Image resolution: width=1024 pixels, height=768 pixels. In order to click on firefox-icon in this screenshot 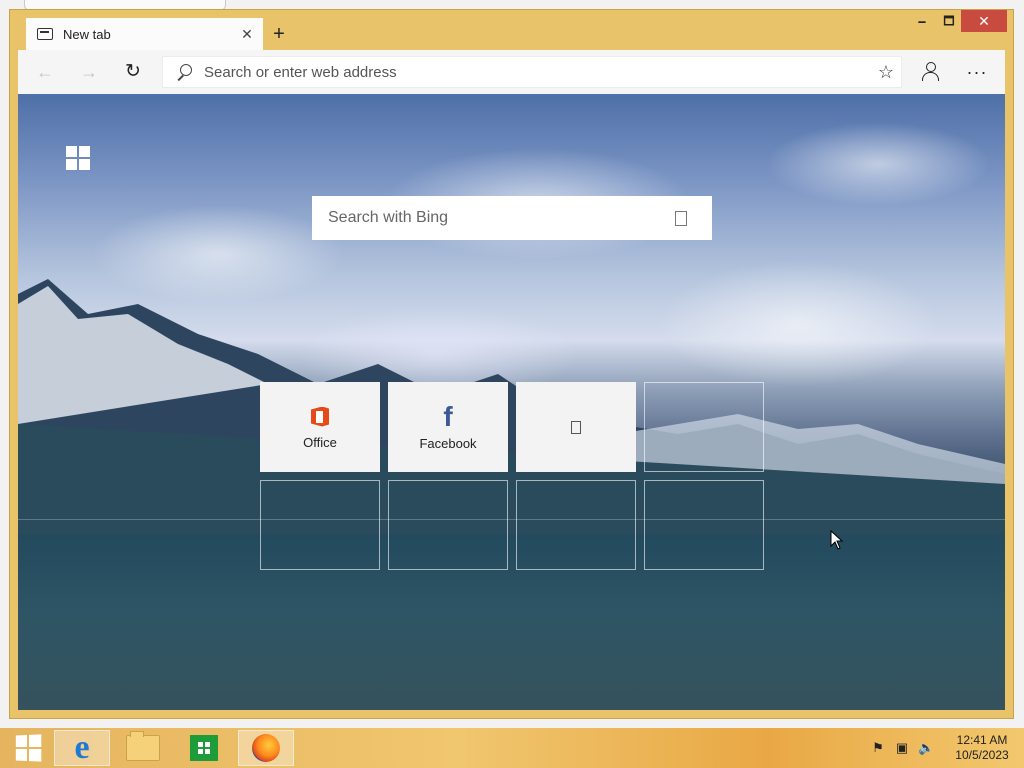, I will do `click(266, 748)`.